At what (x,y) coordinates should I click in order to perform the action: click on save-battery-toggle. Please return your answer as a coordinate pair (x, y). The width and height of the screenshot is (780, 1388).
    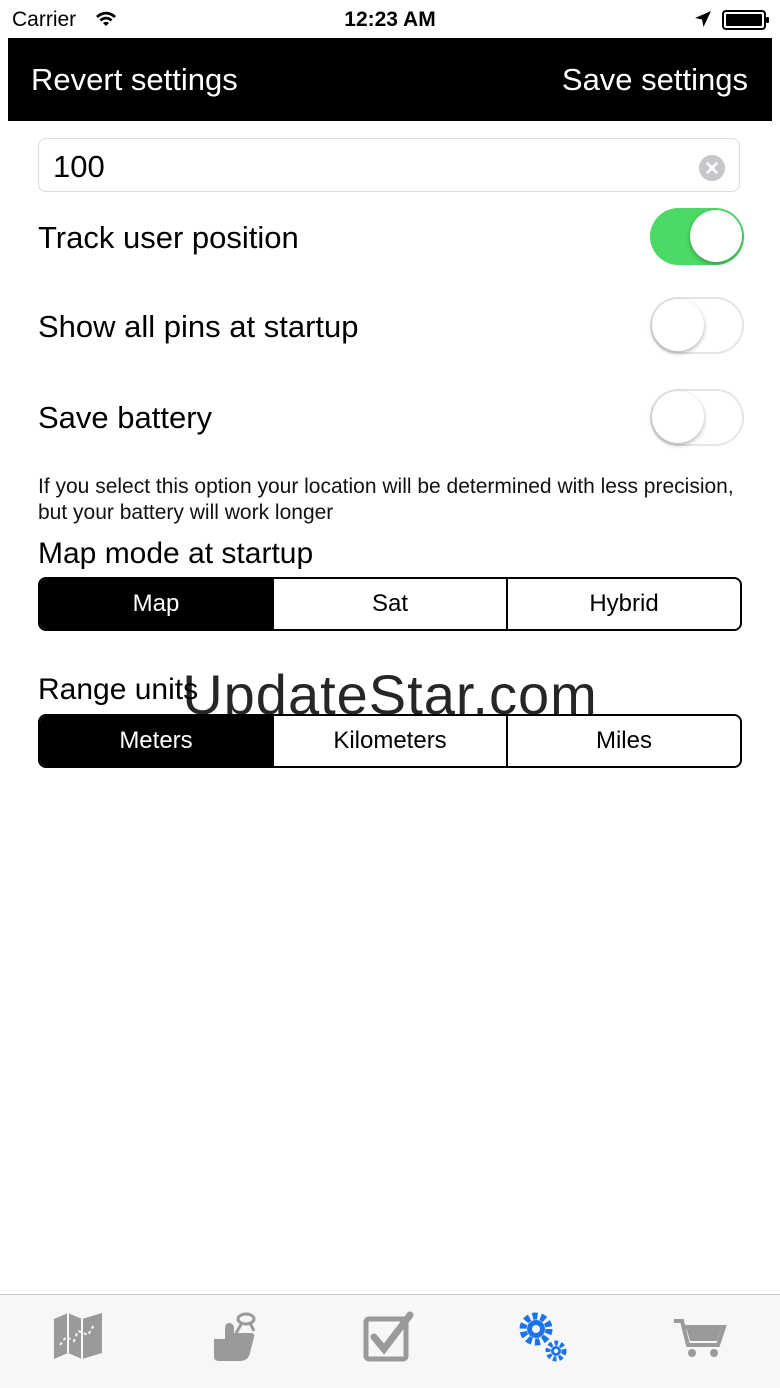
    Looking at the image, I should click on (697, 417).